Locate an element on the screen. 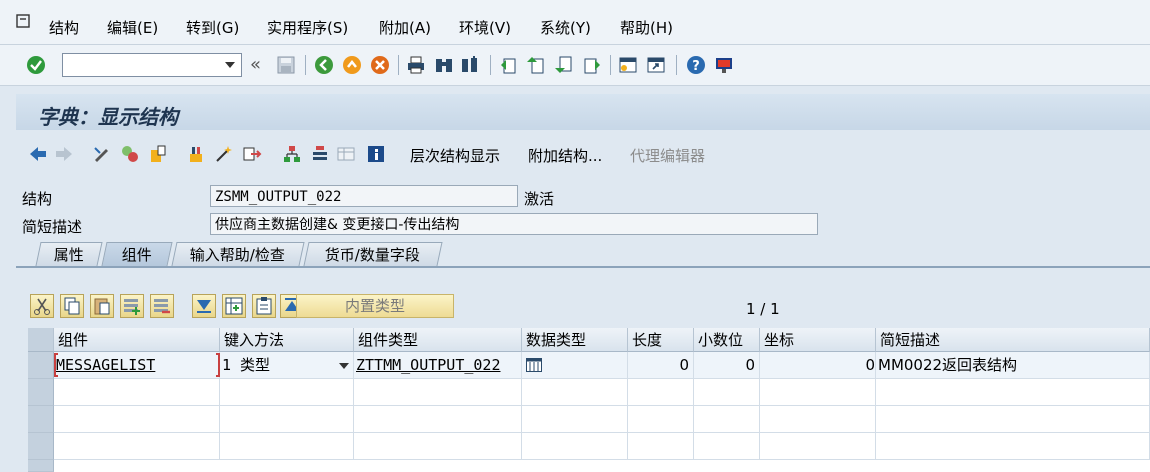  first-page-icon is located at coordinates (508, 65).